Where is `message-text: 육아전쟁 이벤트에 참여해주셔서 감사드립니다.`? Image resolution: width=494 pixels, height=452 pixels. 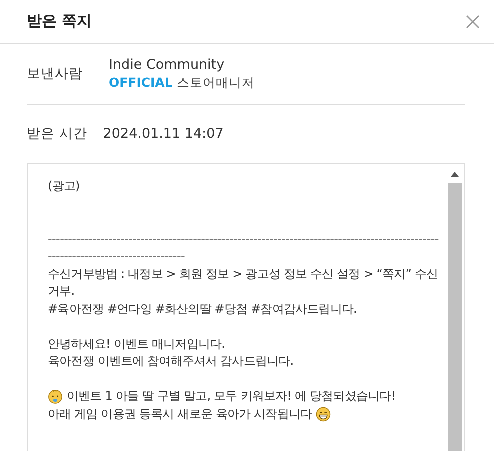 message-text: 육아전쟁 이벤트에 참여해주셔서 감사드립니다. is located at coordinates (171, 361).